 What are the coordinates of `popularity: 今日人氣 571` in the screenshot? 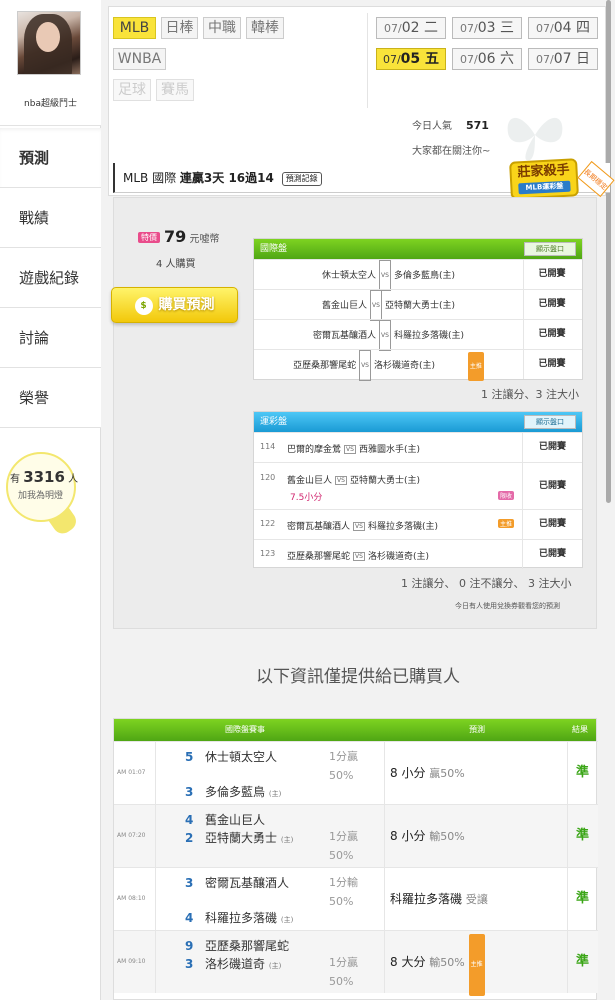 It's located at (450, 125).